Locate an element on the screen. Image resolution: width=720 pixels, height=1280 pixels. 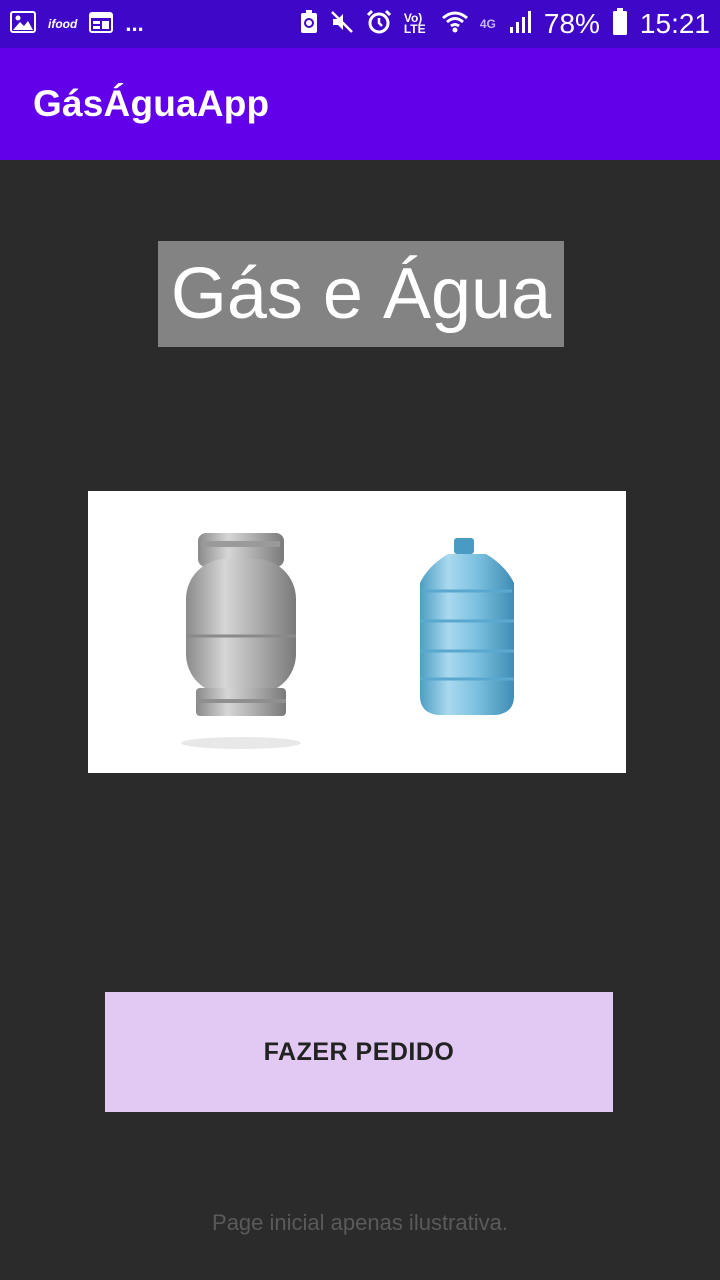
ifood-icon: ifood is located at coordinates (63, 24).